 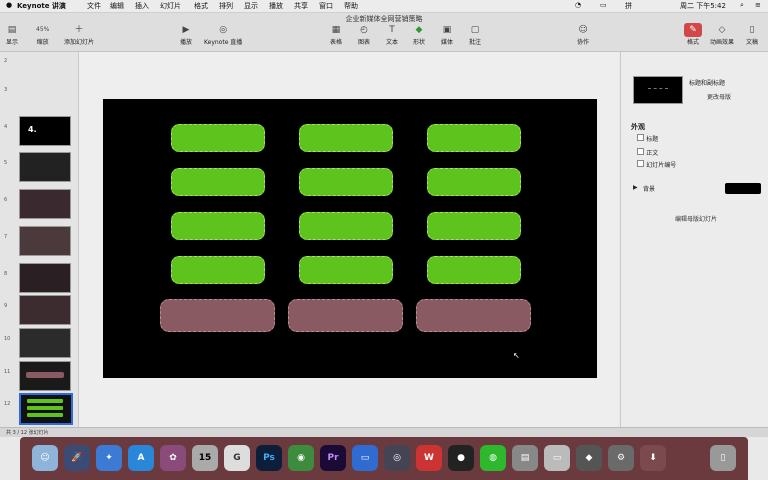 What do you see at coordinates (326, 6) in the screenshot?
I see `menu-window: 窗口` at bounding box center [326, 6].